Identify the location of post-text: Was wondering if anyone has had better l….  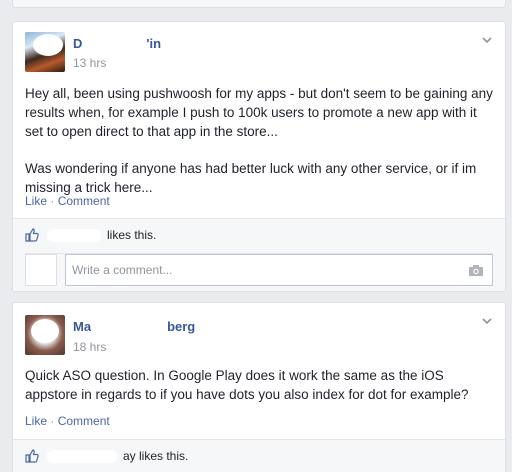
(251, 178).